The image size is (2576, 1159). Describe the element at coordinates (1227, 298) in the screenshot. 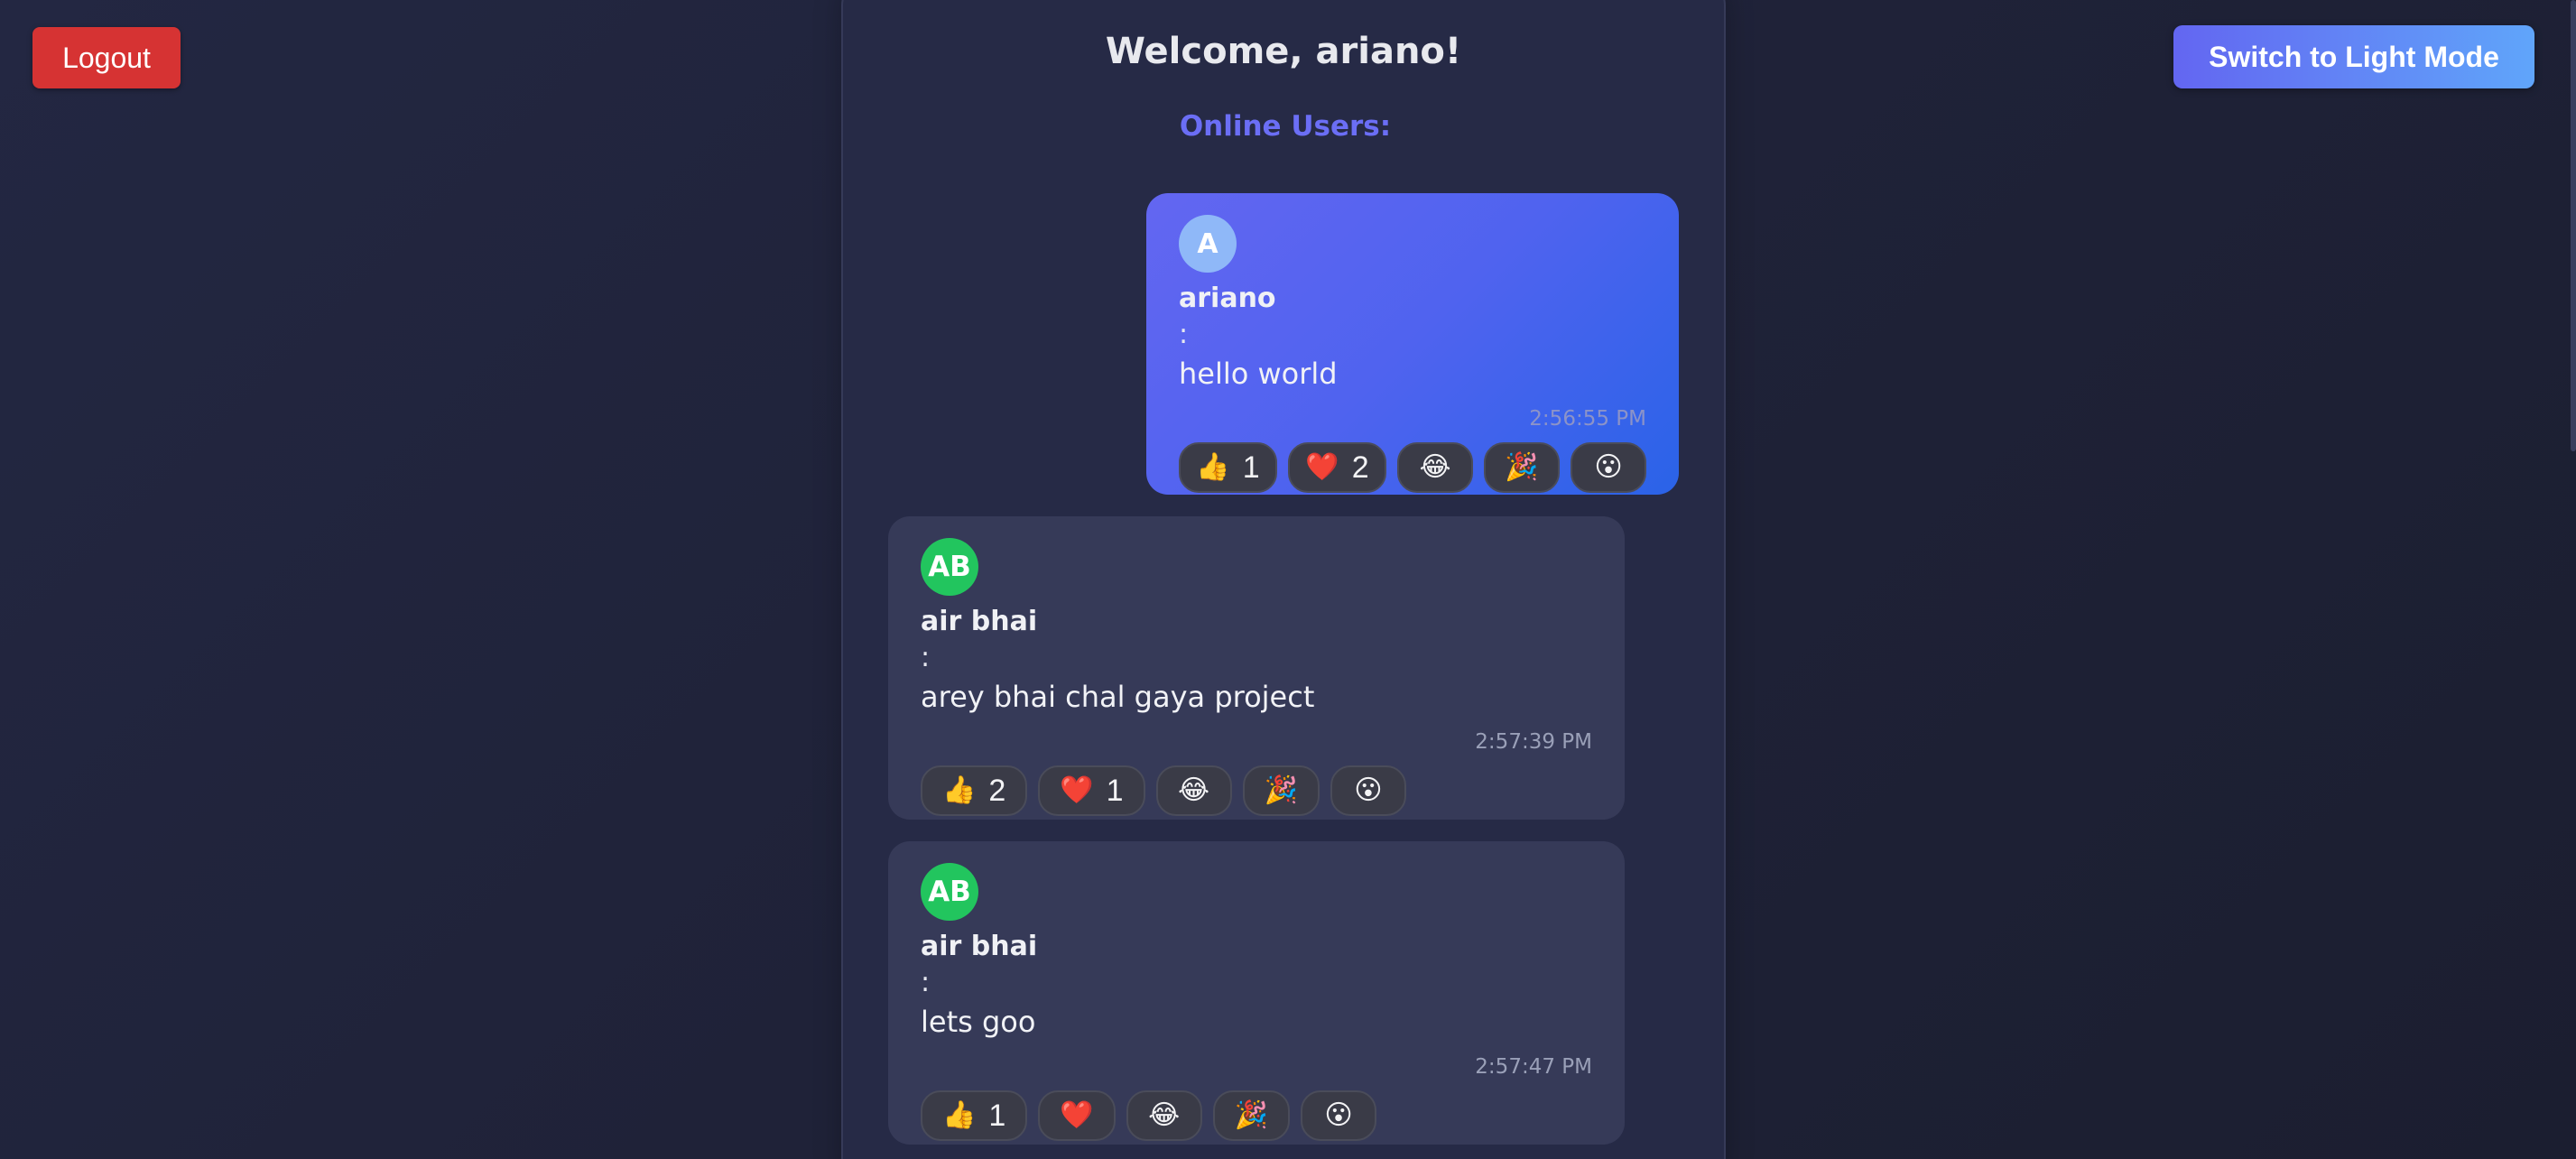

I see `message-sender: ariano` at that location.